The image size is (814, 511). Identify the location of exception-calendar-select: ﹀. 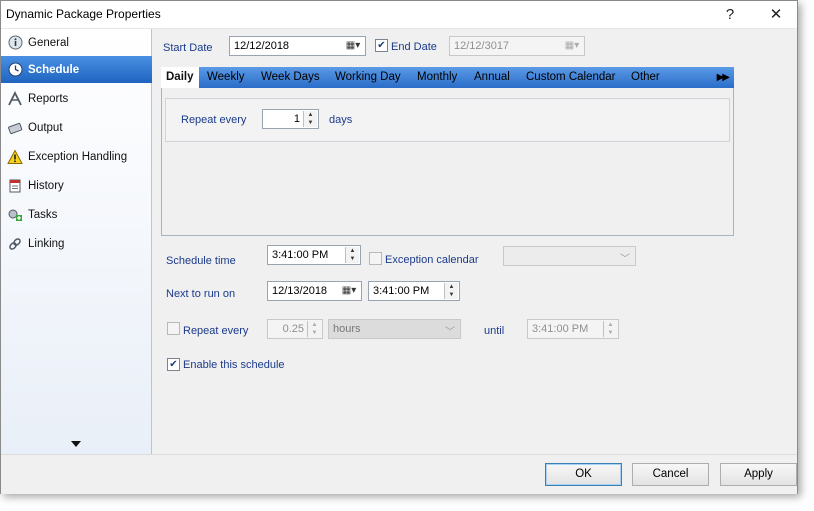
(569, 256).